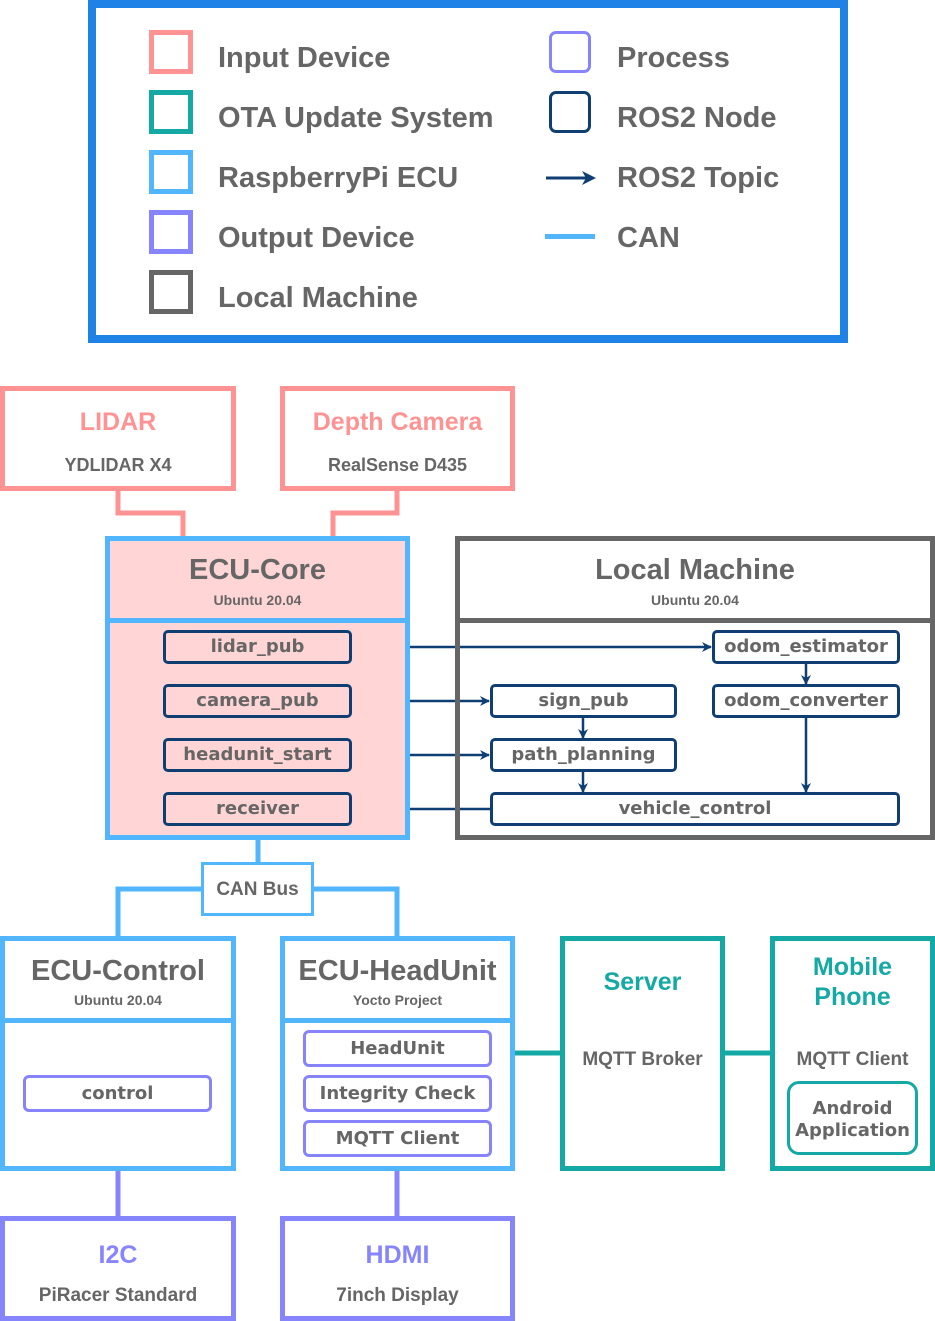 The image size is (935, 1321). I want to click on ros-node-vehicle-control: vehicle_control, so click(695, 809).